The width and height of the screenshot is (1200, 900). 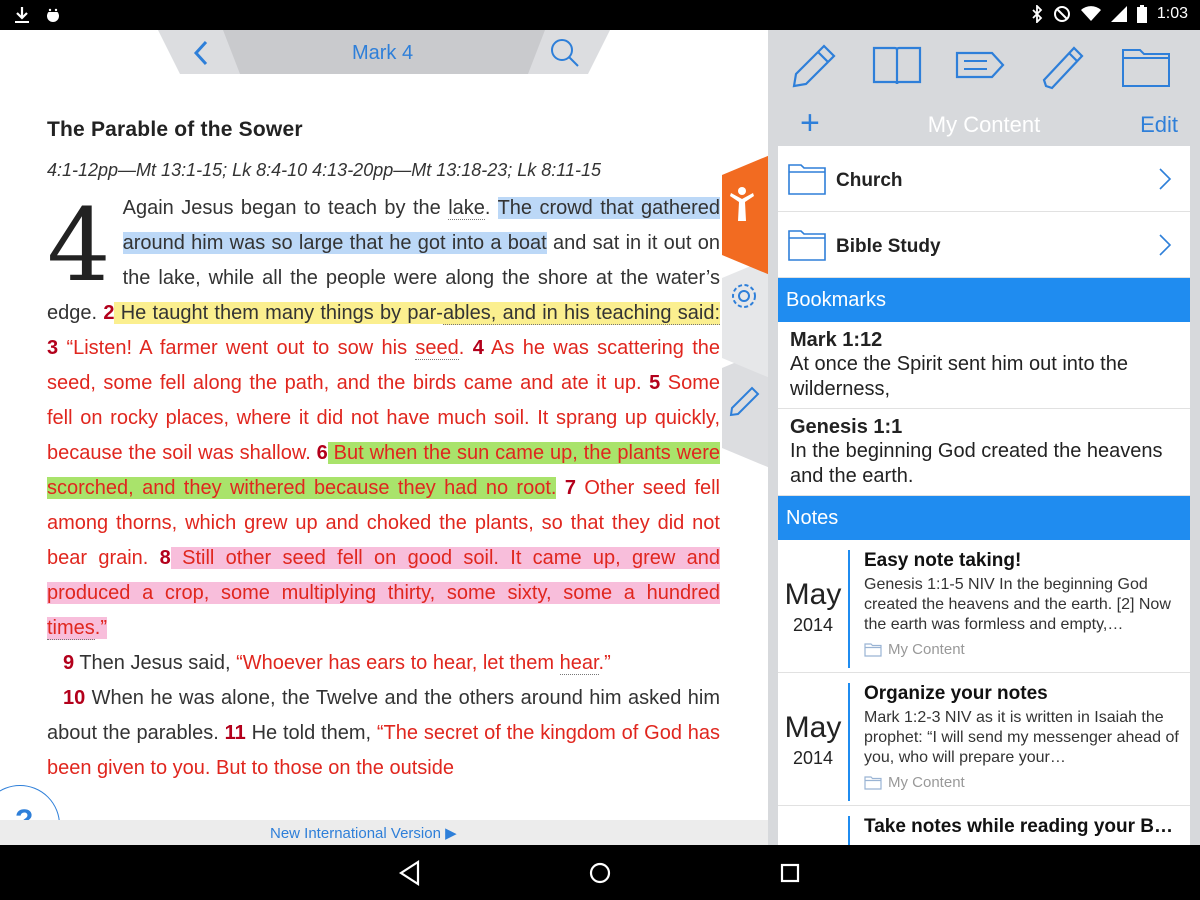 What do you see at coordinates (108, 313) in the screenshot?
I see `verse-number: 2` at bounding box center [108, 313].